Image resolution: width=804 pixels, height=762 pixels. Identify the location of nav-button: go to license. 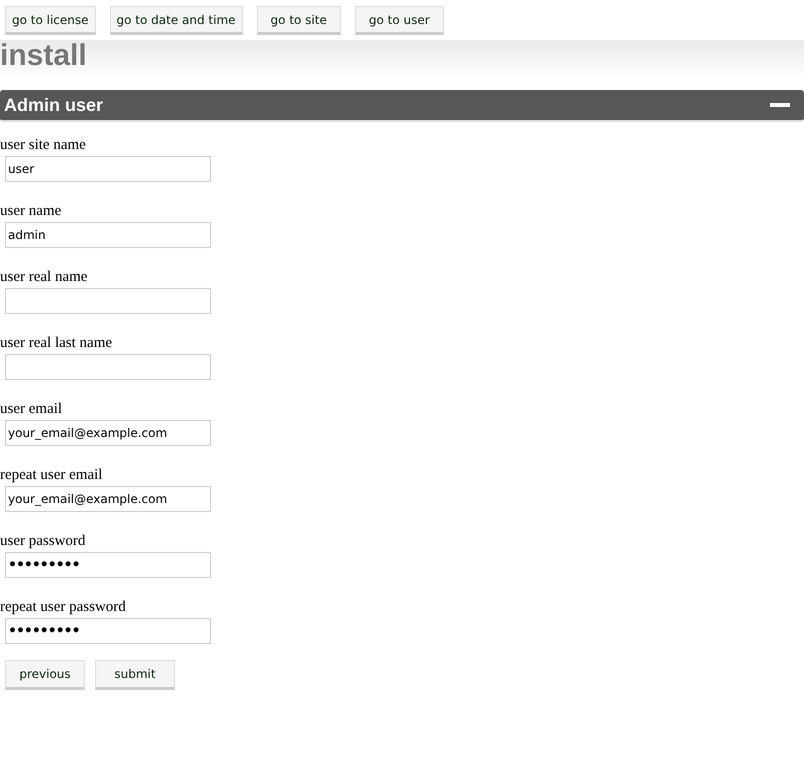
(50, 20).